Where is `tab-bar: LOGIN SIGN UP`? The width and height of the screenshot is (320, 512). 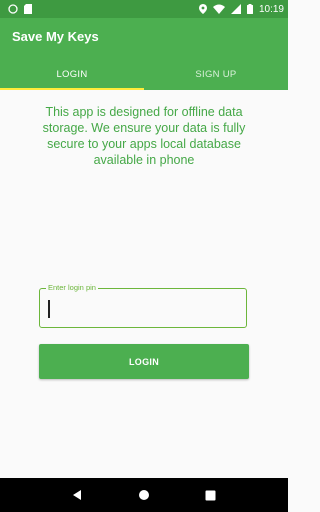
tab-bar: LOGIN SIGN UP is located at coordinates (144, 74).